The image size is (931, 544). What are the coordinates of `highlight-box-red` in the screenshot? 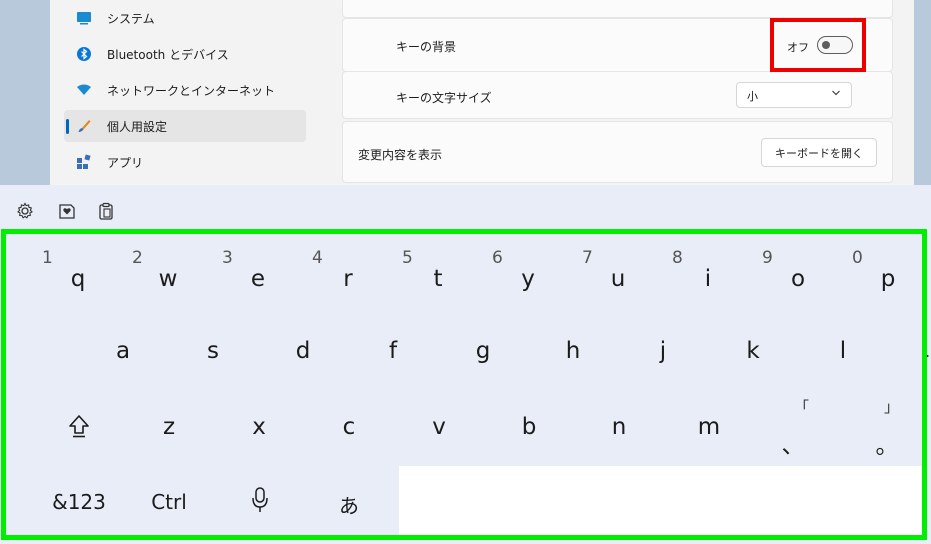 It's located at (818, 45).